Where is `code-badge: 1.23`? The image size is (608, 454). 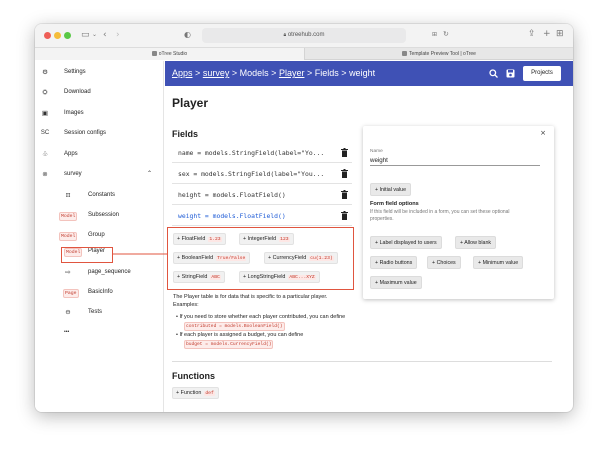
code-badge: 1.23 is located at coordinates (215, 239).